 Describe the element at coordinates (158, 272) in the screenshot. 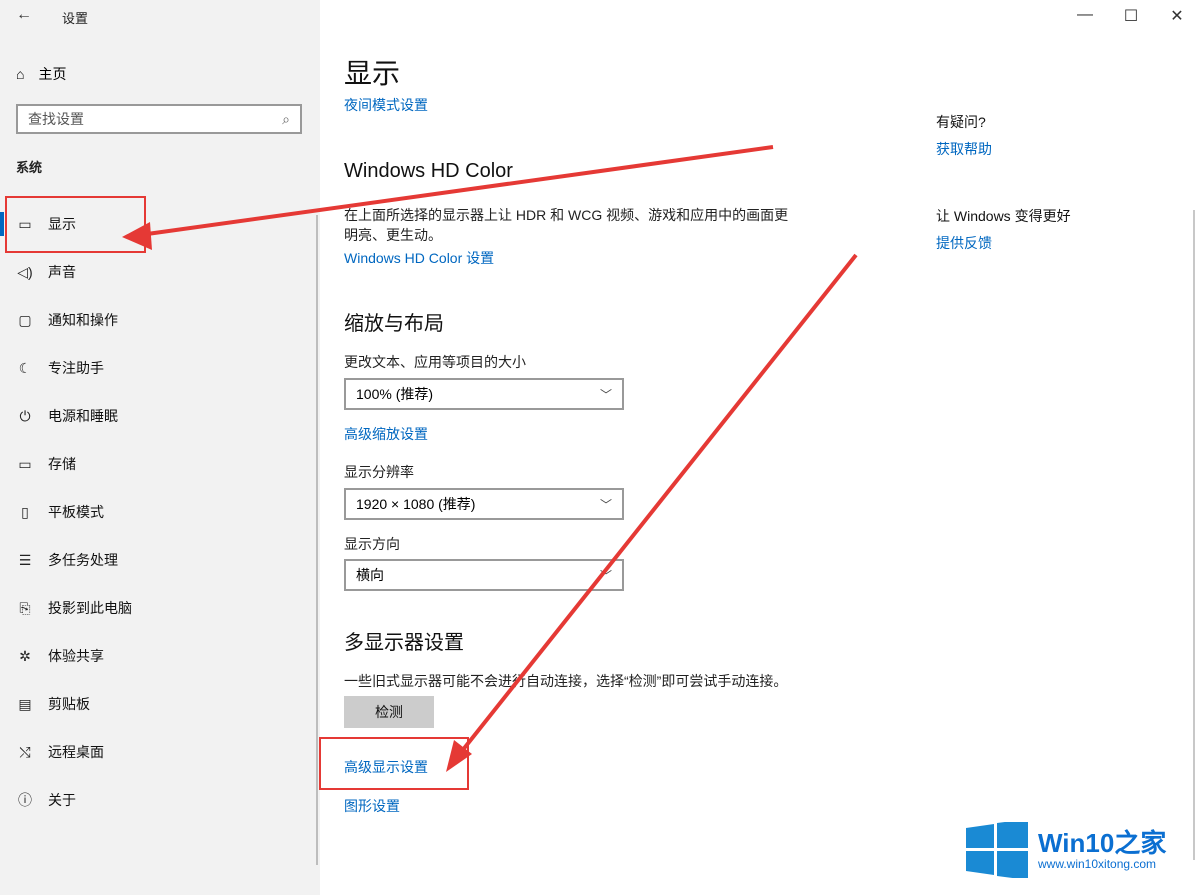

I see `sidebar-item-sound: ◁) 声音` at that location.